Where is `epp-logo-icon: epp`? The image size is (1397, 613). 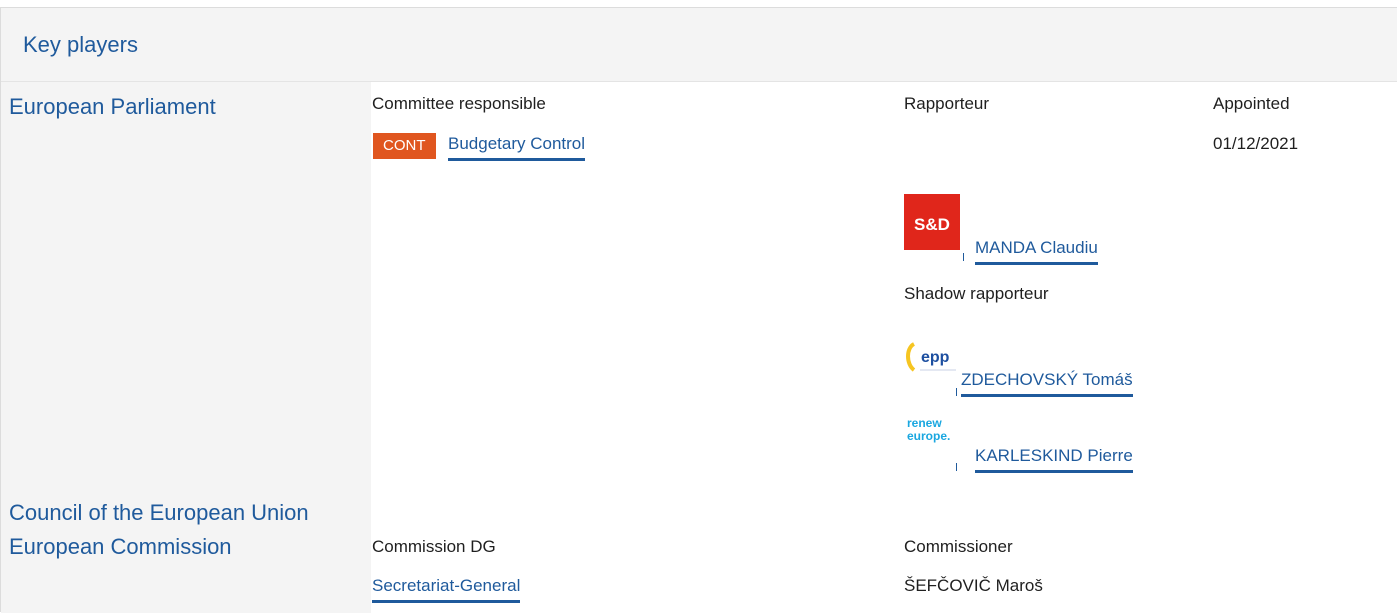
epp-logo-icon: epp is located at coordinates (932, 362).